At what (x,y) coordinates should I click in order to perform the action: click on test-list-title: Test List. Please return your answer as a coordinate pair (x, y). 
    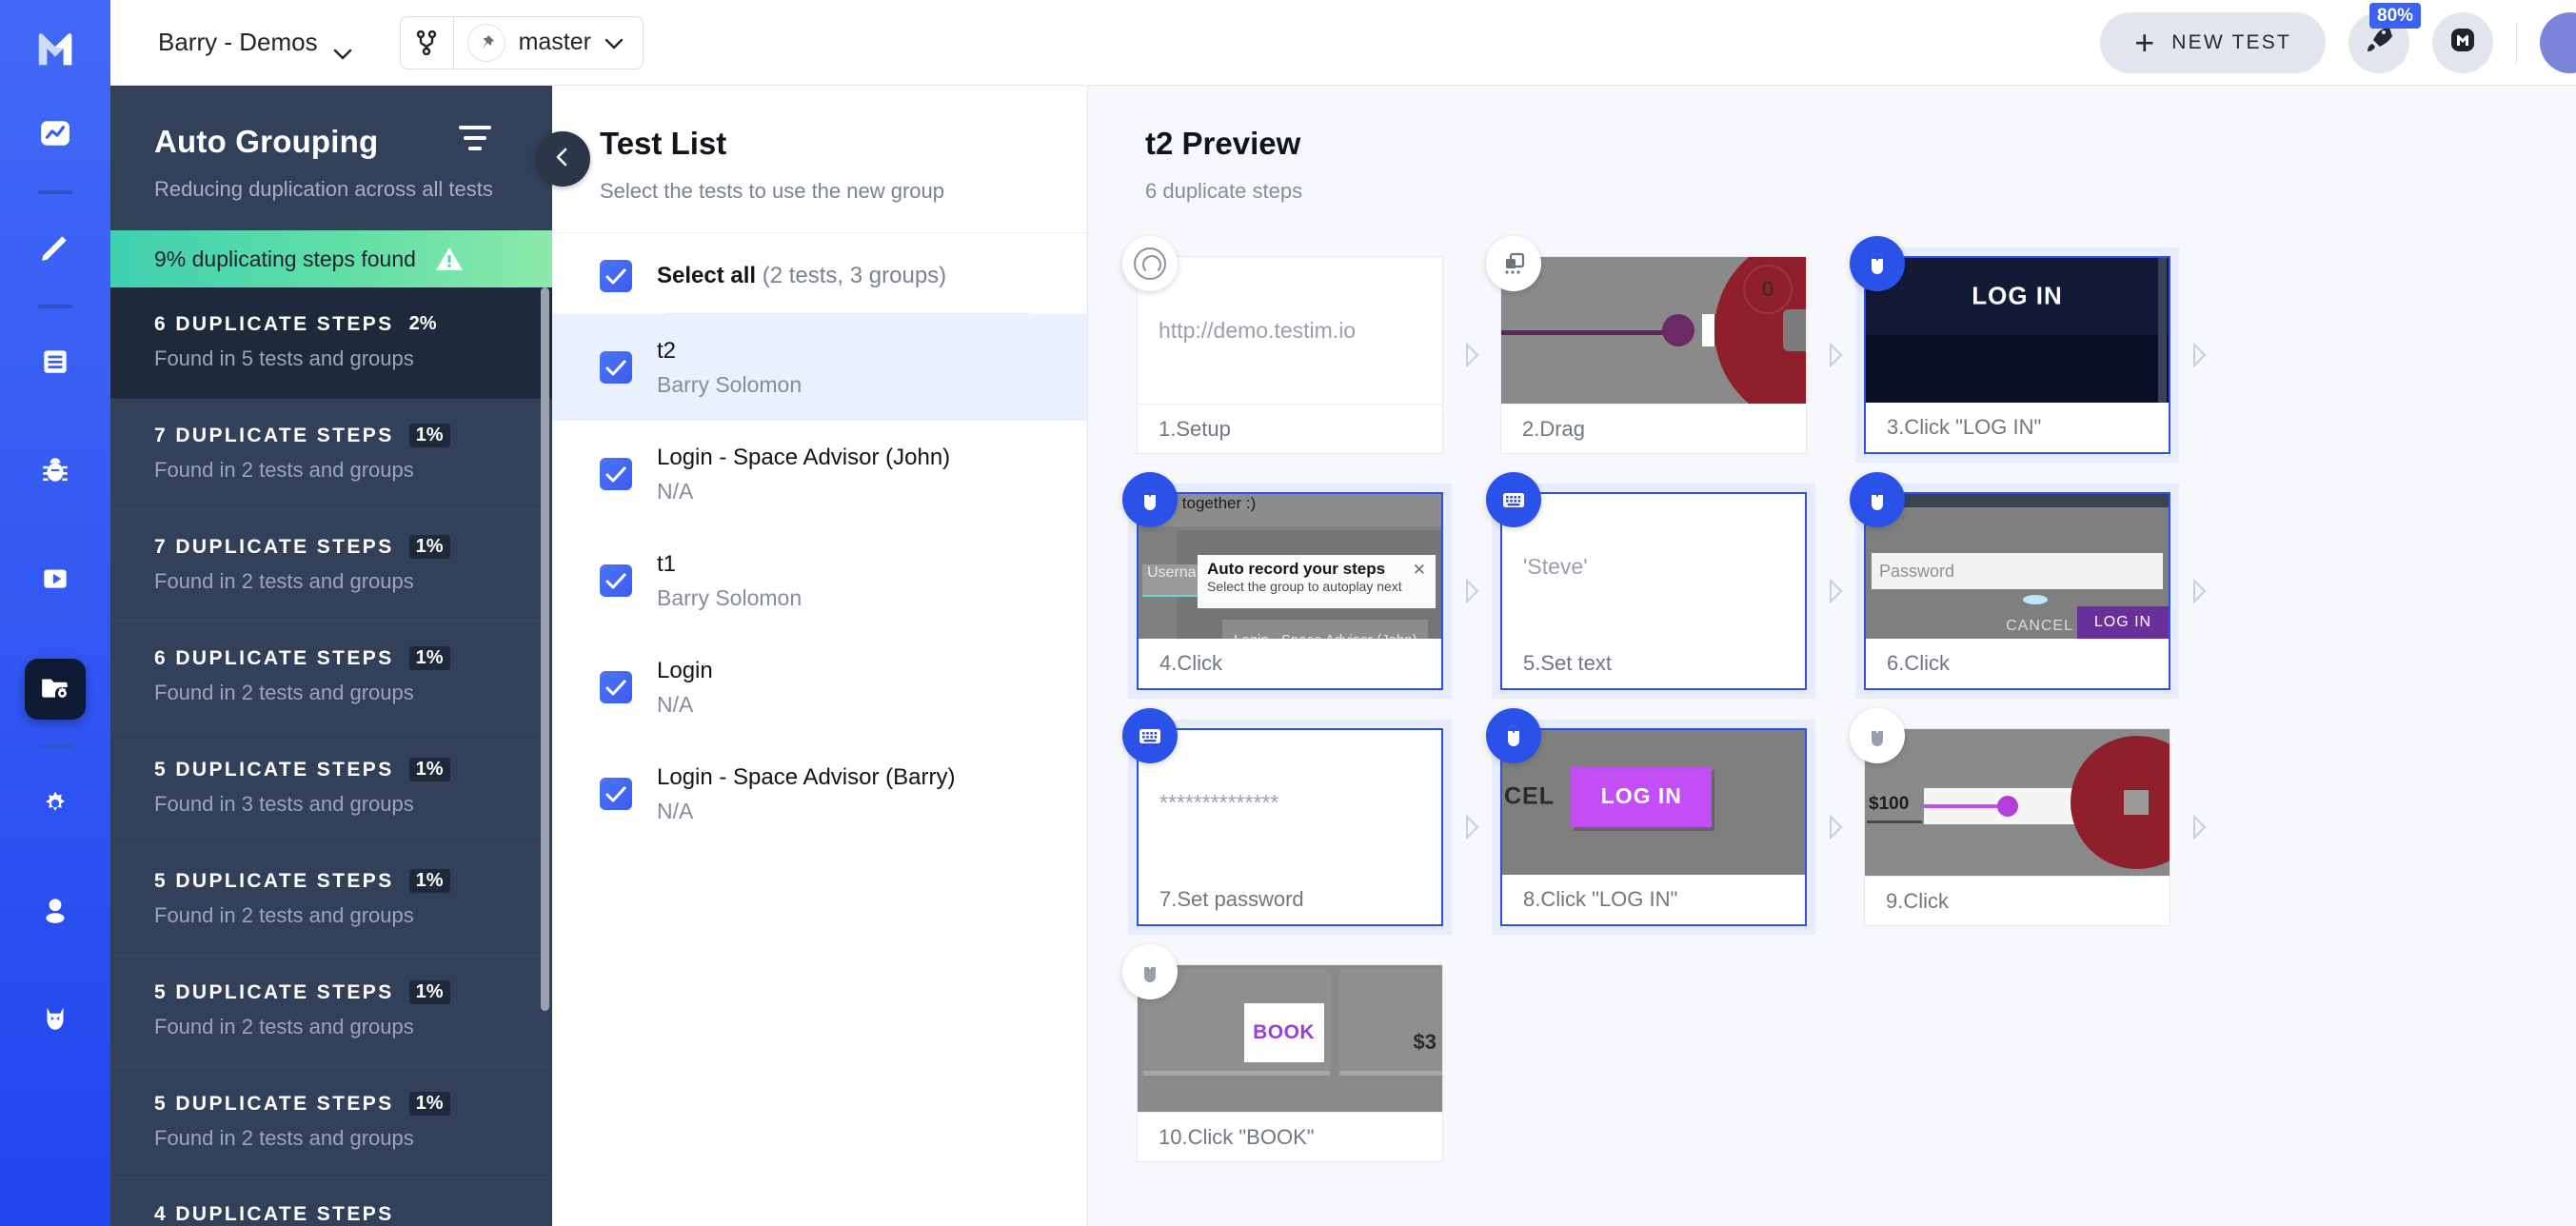
    Looking at the image, I should click on (663, 143).